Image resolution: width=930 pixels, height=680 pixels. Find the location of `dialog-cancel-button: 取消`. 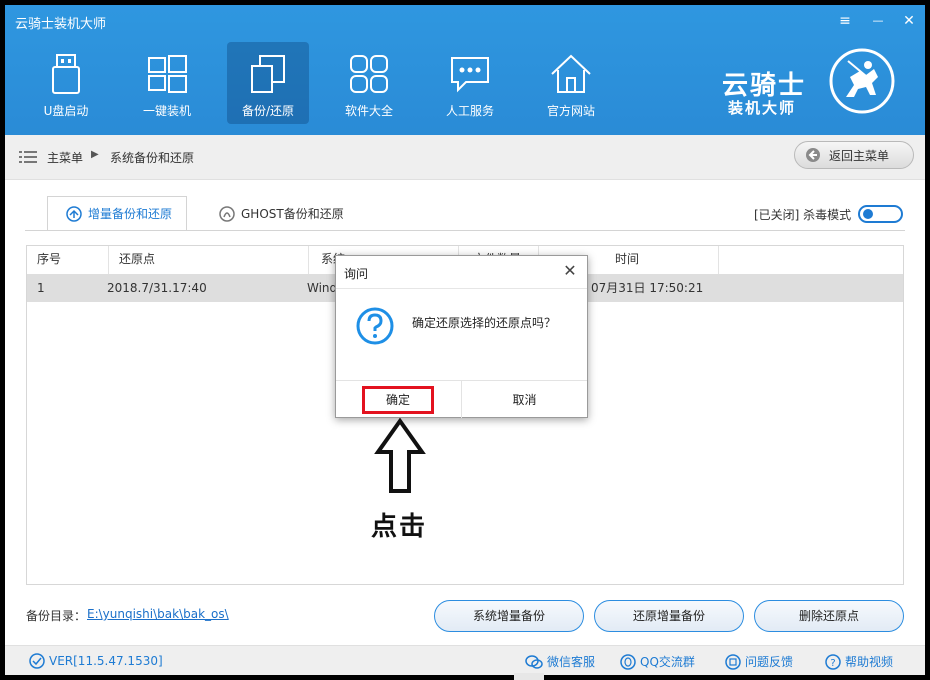

dialog-cancel-button: 取消 is located at coordinates (524, 400).